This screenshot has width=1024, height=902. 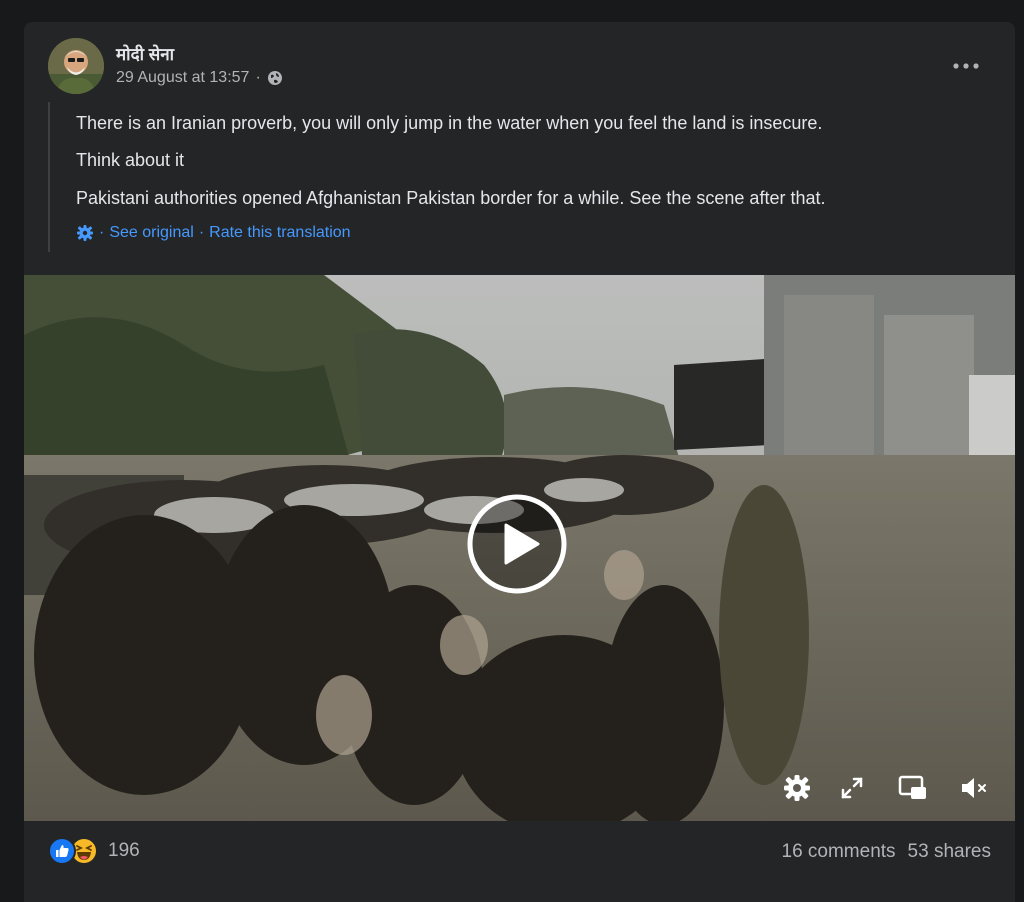 I want to click on post-meta: 29 August at 13:57 ·, so click(x=199, y=78).